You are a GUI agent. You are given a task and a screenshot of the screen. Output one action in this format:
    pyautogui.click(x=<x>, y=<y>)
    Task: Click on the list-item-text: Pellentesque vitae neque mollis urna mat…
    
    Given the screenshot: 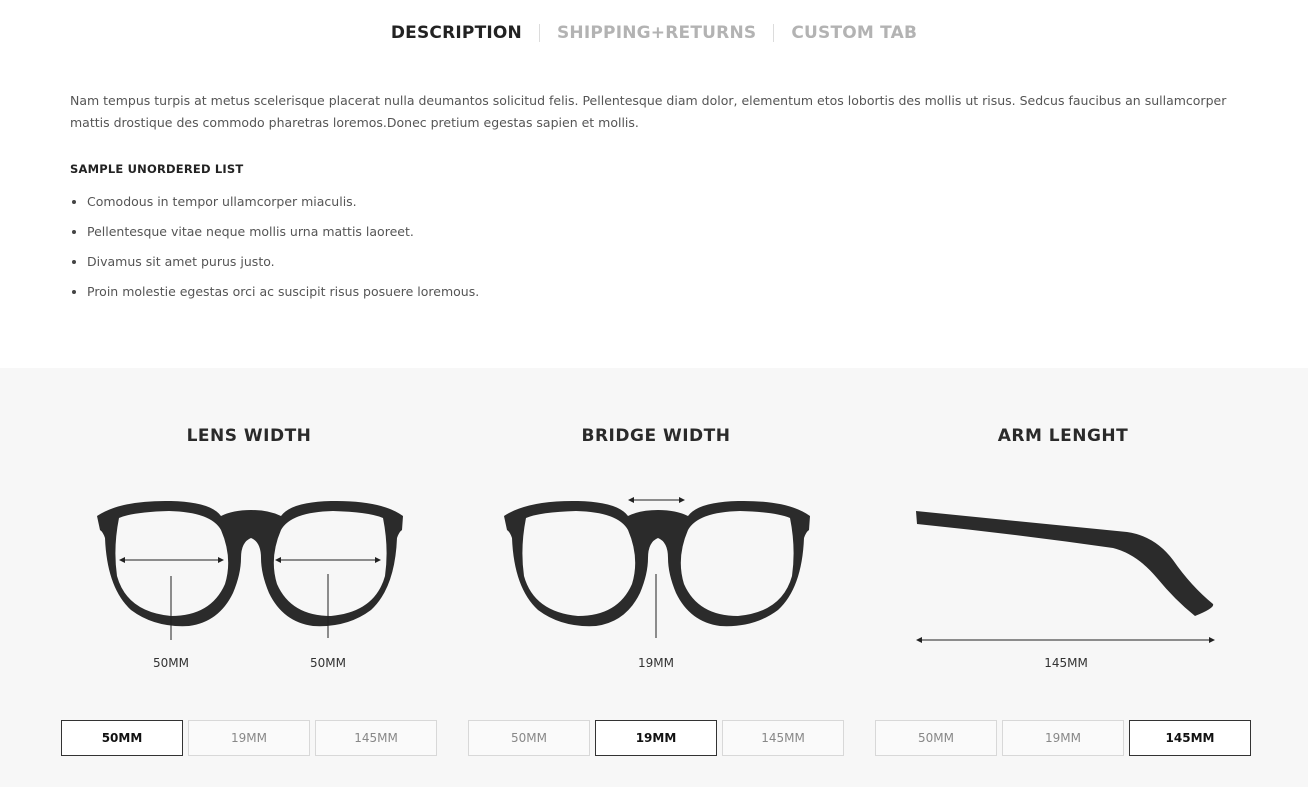 What is the action you would take?
    pyautogui.click(x=250, y=231)
    